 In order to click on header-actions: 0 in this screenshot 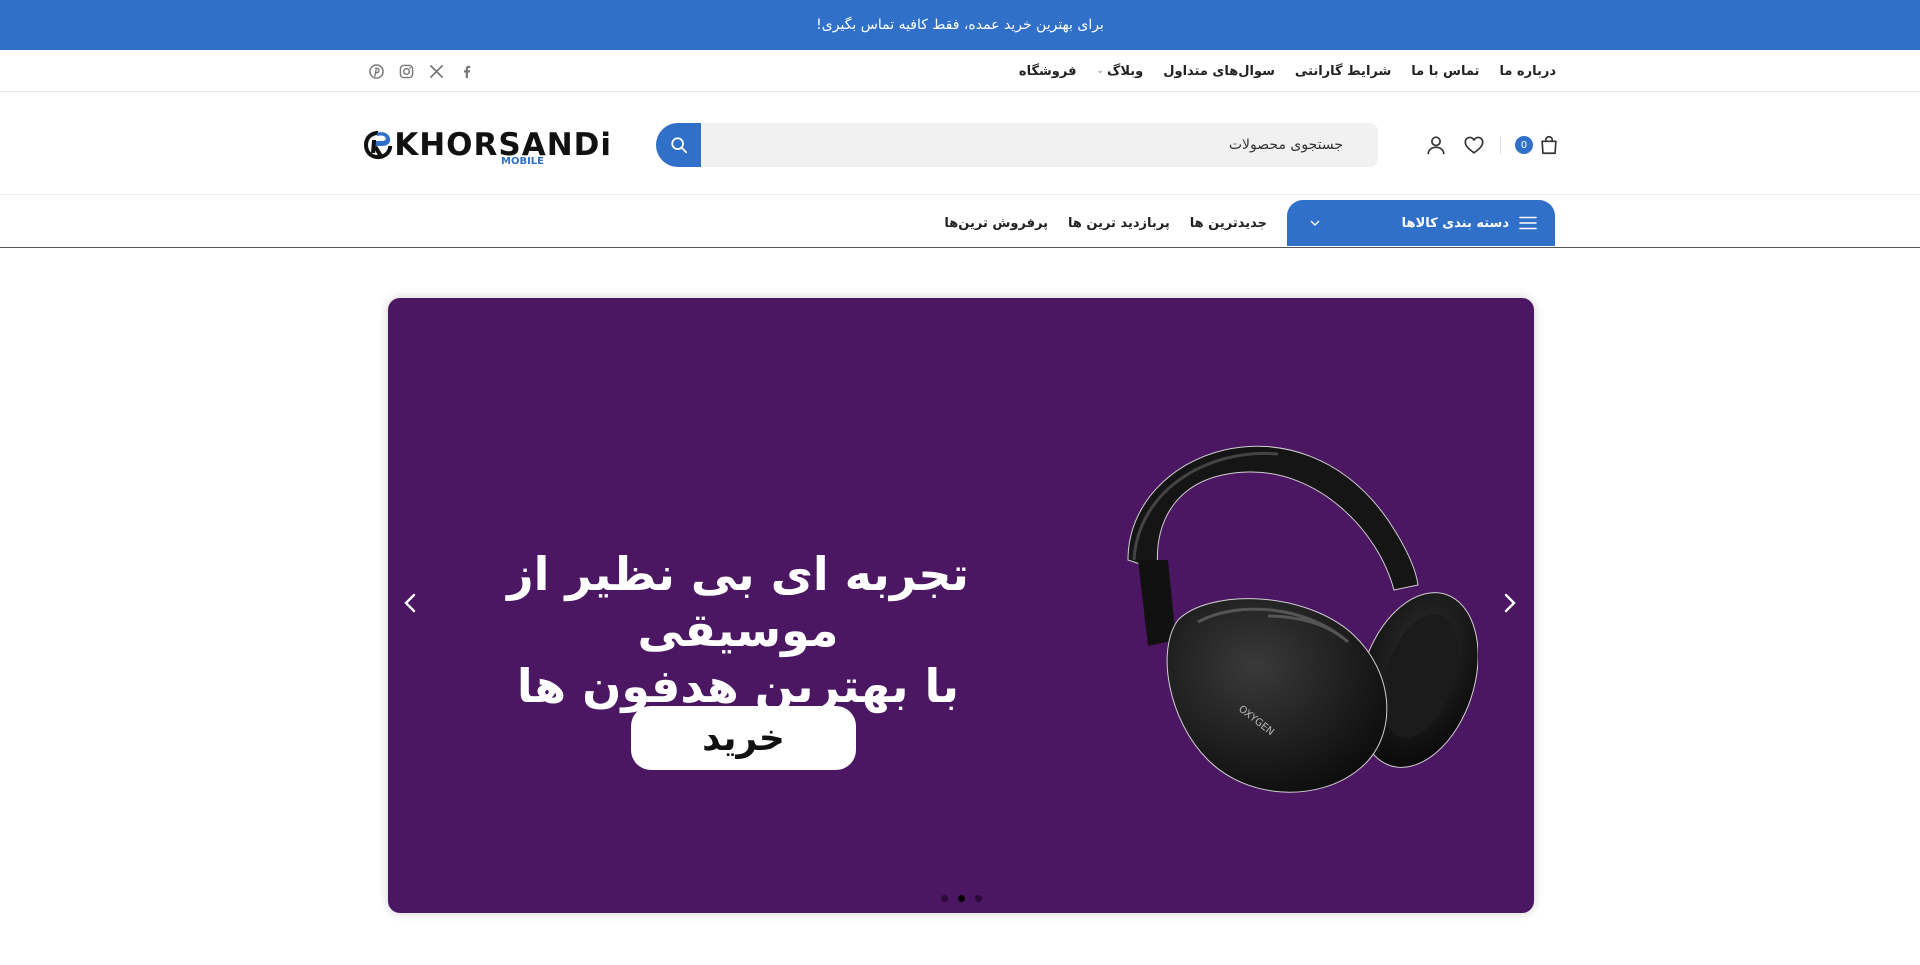, I will do `click(1492, 145)`.